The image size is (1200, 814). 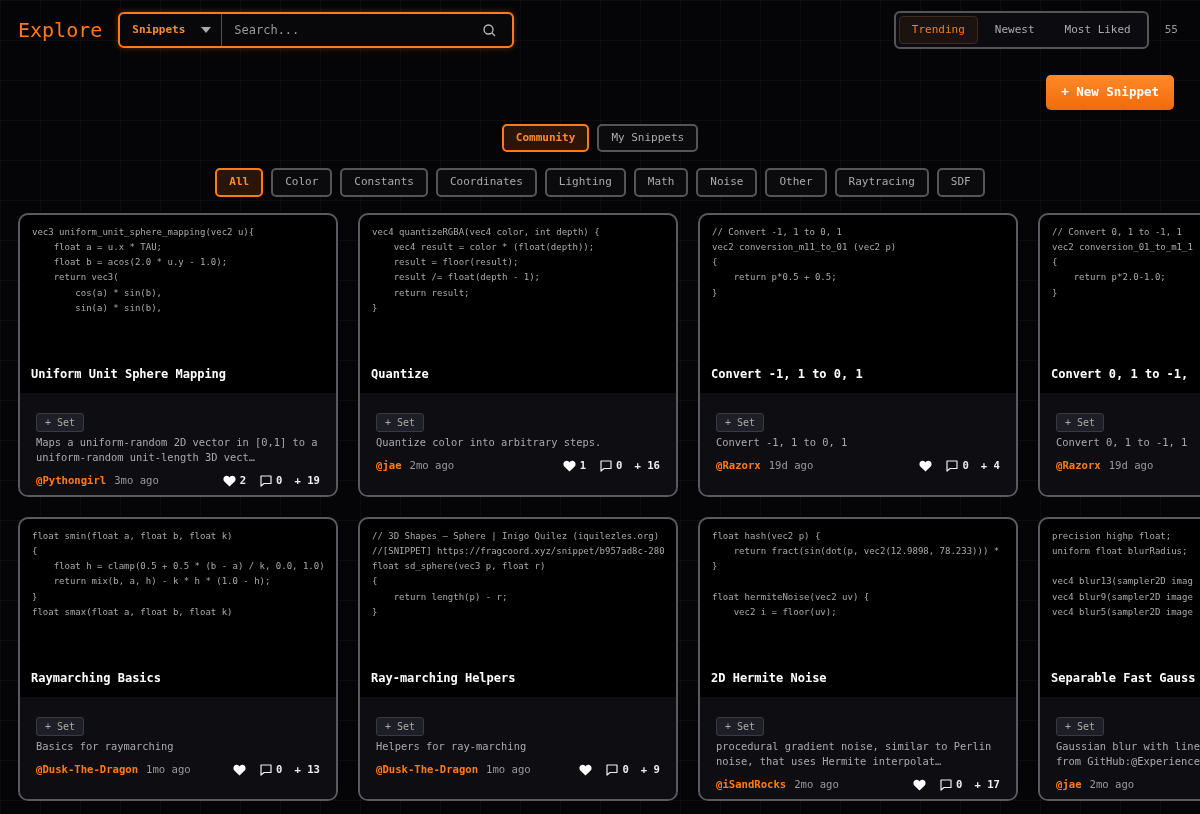 I want to click on snippet-card: // Convert -1, 1 to 0, 1 vec2 conversion_m11_to_01 (vec2 p) { return p*0.5 + 0.5; } Convert -1, 1 to 0, 1 + Set Convert -1, 1 to 0, 1 @Razorx 19d ago 0 + 4, so click(x=858, y=354).